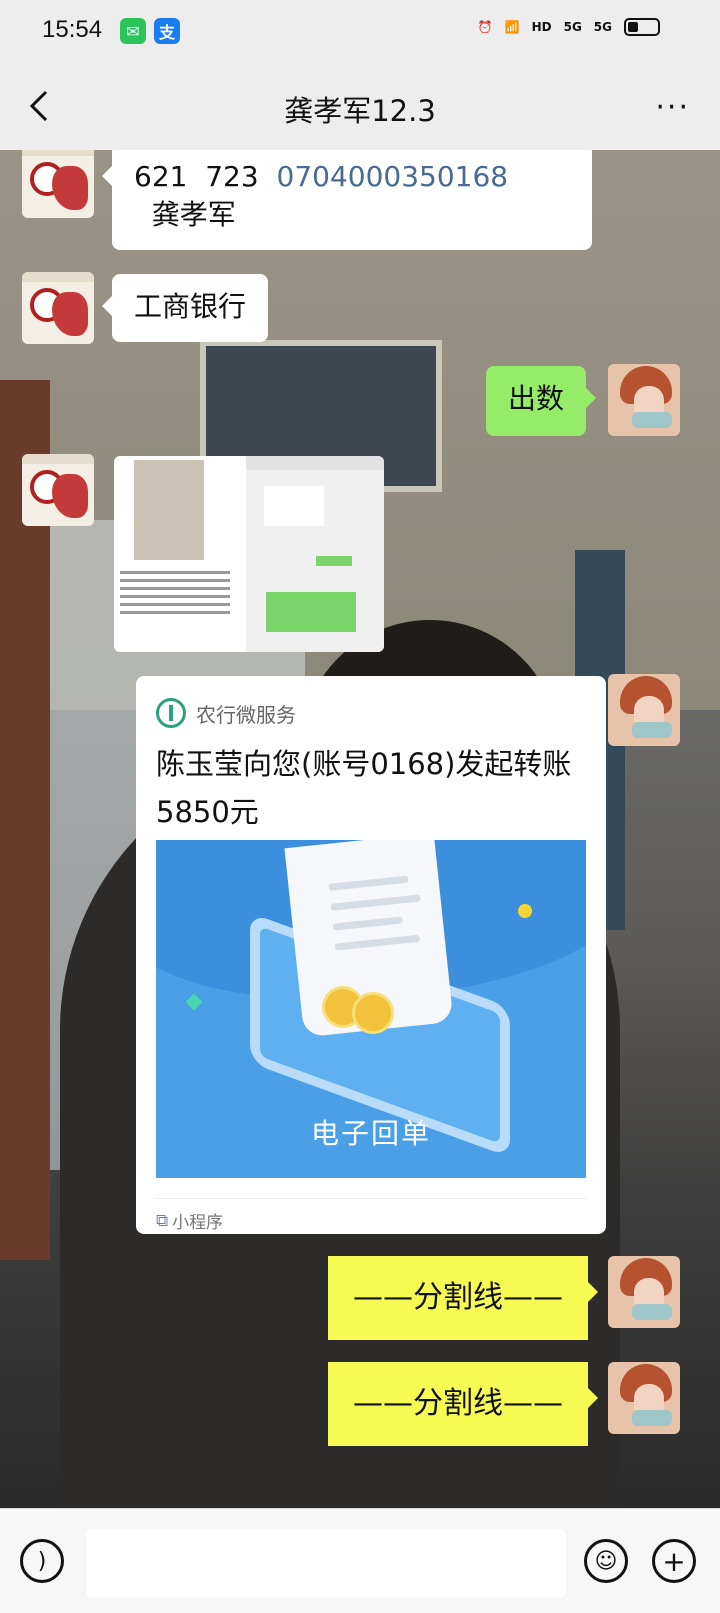  I want to click on message-text: 出数, so click(536, 398).